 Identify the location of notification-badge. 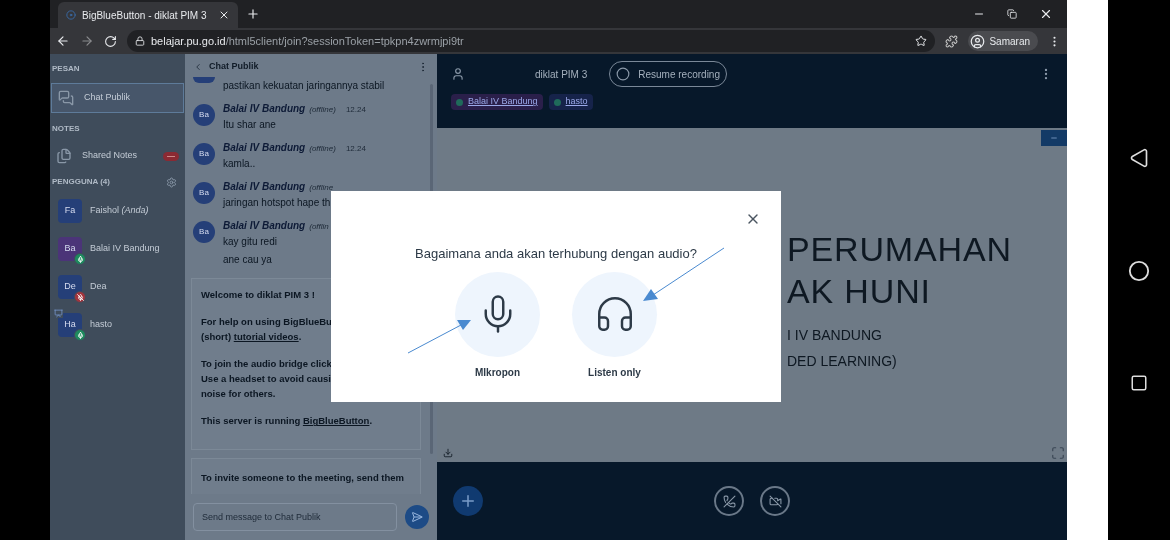
(171, 156).